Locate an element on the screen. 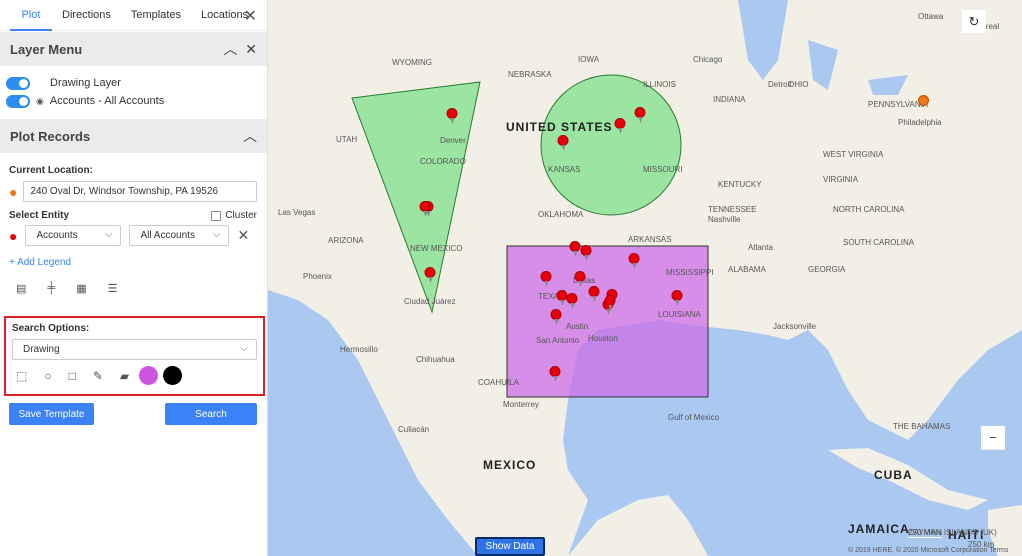  remove-entity-icon: ✕ is located at coordinates (243, 235).